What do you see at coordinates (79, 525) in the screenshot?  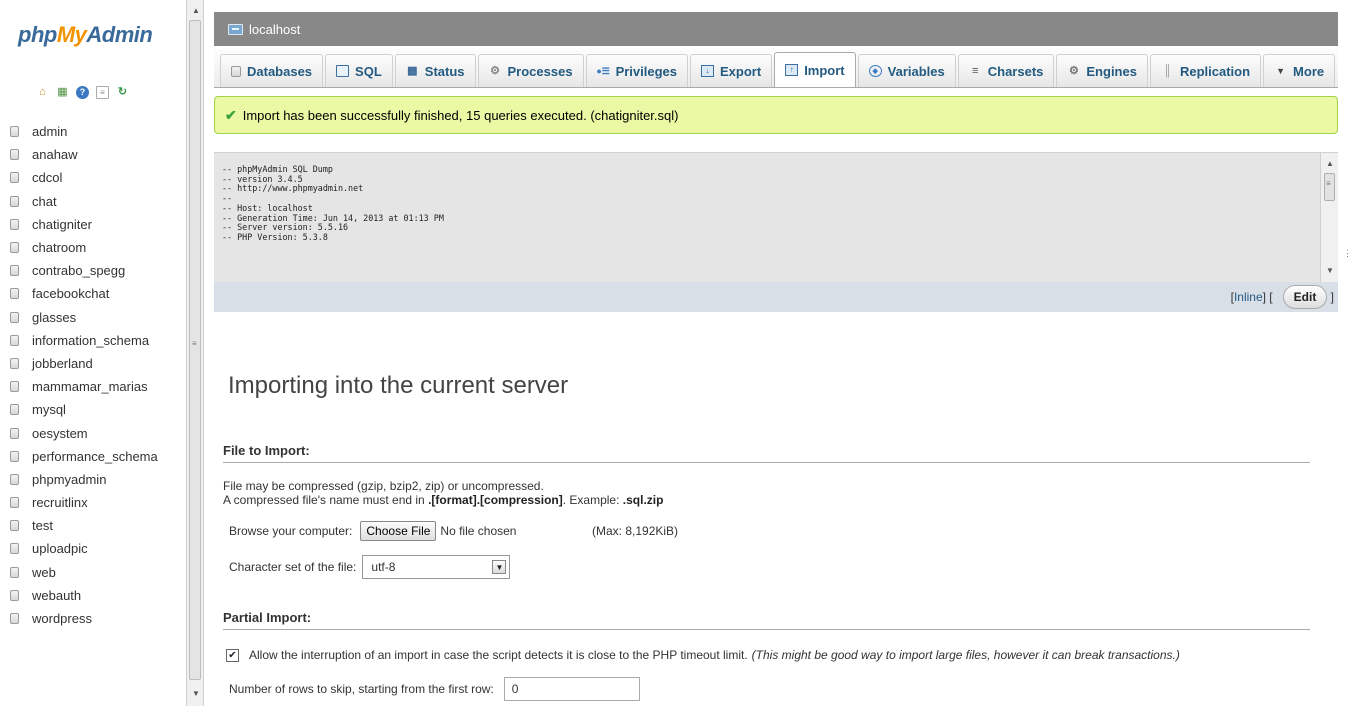 I see `database-item-test: test` at bounding box center [79, 525].